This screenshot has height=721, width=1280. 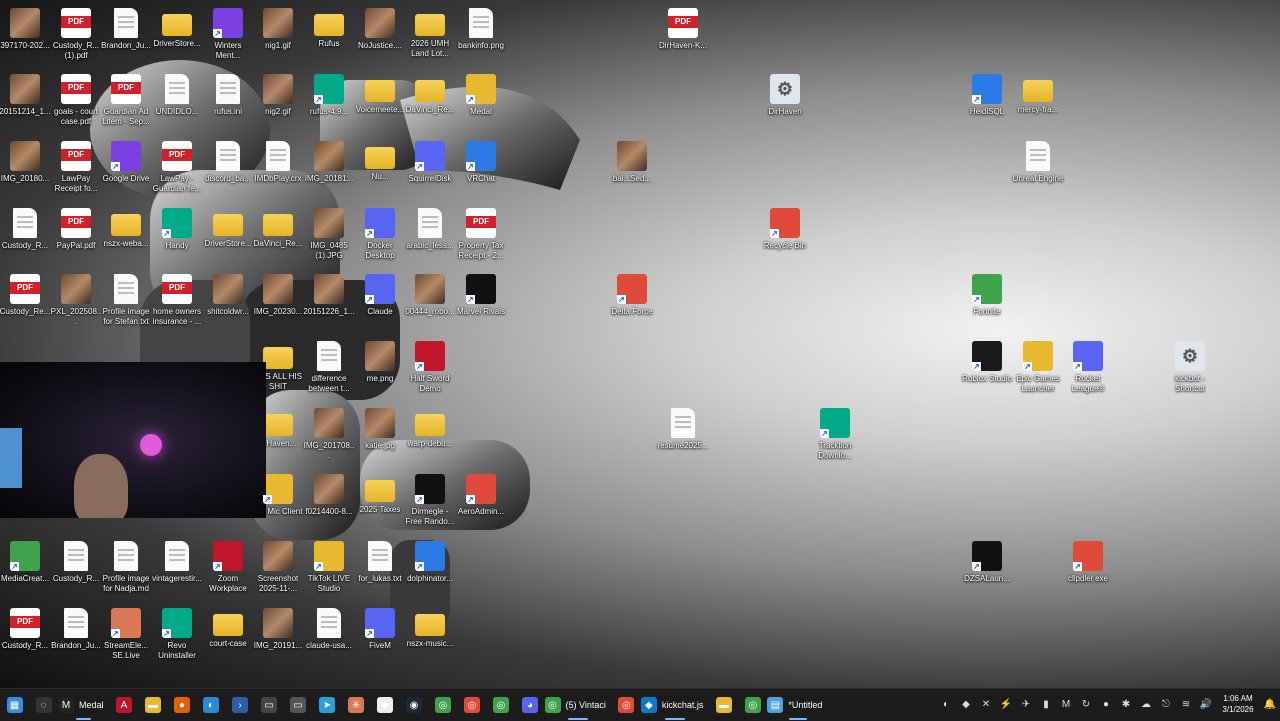 I want to click on desktop-icon: Recycle Bin, so click(x=785, y=238).